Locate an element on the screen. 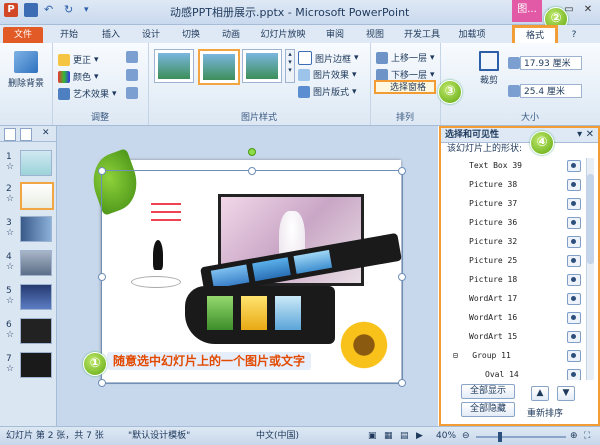 This screenshot has width=600, height=445. zoom-slider is located at coordinates (521, 437).